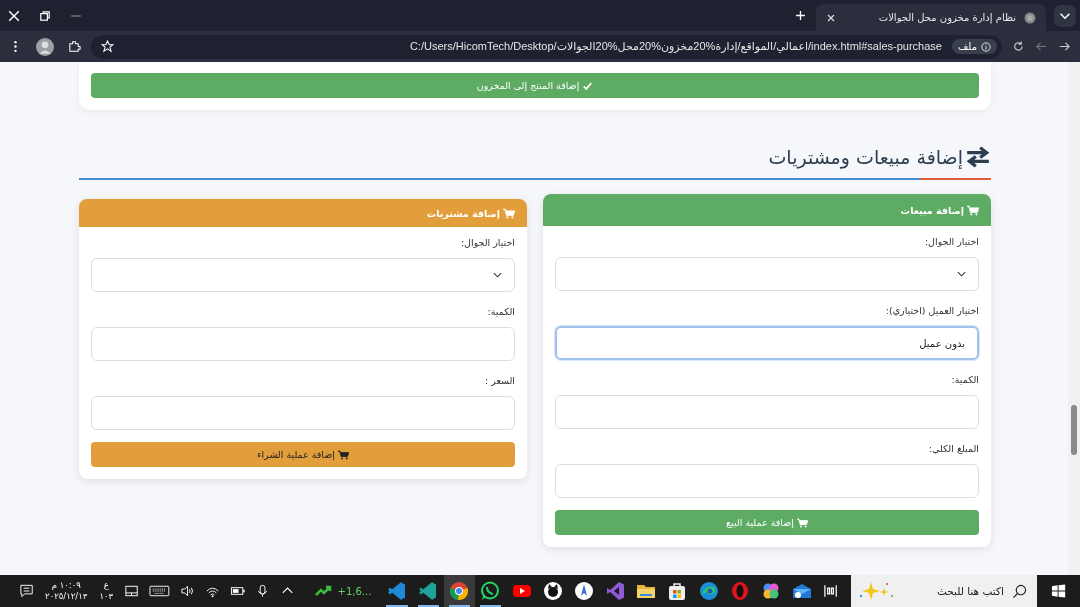  Describe the element at coordinates (66, 585) in the screenshot. I see `clock-time: ١٠:٠٩ م` at that location.